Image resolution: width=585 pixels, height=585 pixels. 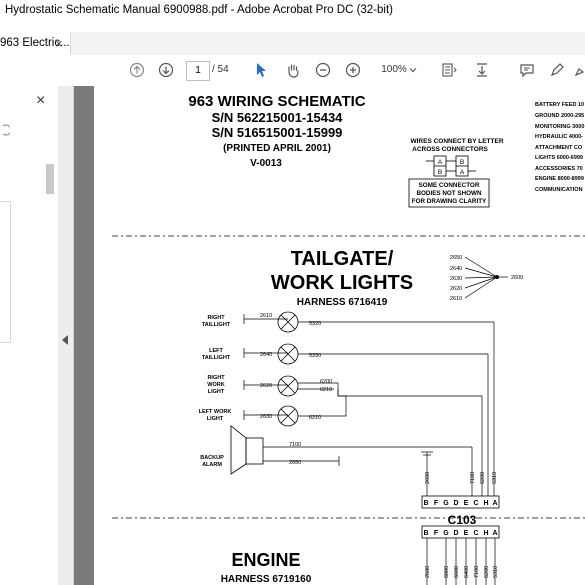 I want to click on zoom-level: 100%, so click(x=394, y=70).